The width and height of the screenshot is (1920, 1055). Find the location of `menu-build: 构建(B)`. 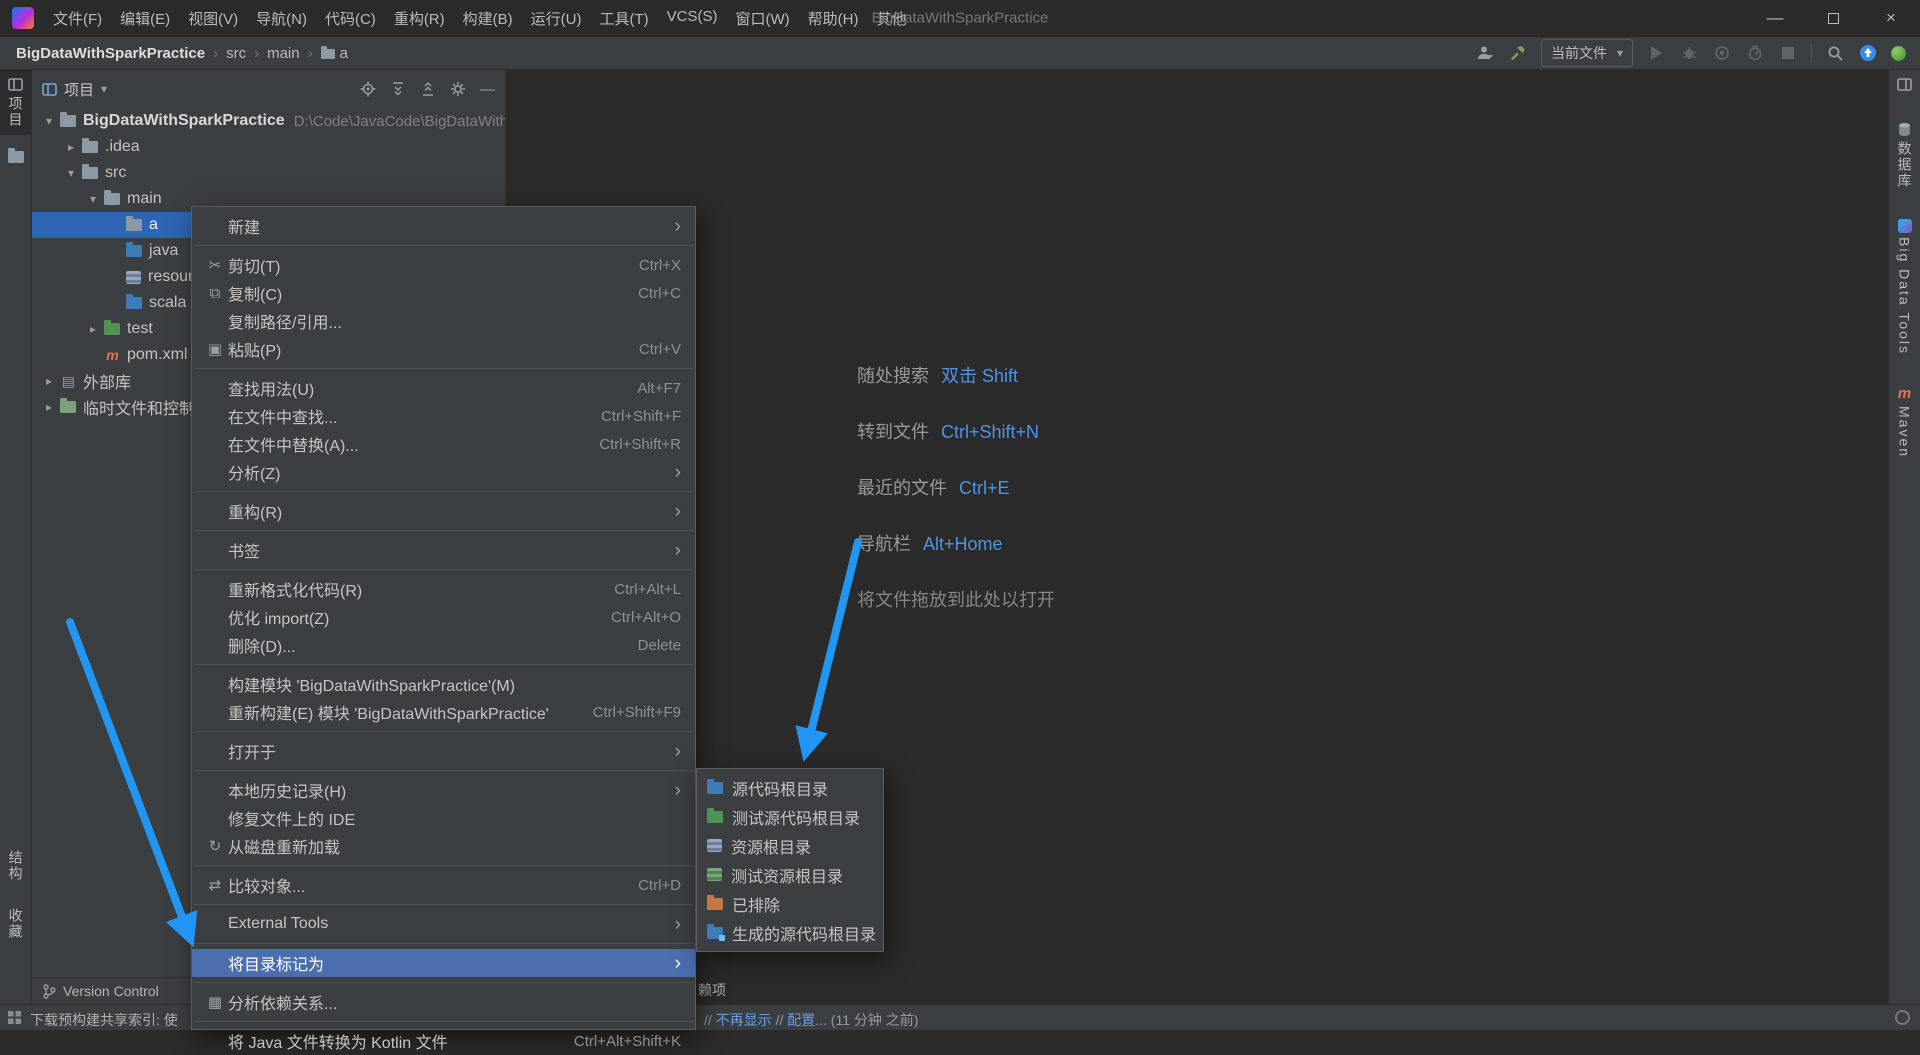

menu-build: 构建(B) is located at coordinates (488, 18).